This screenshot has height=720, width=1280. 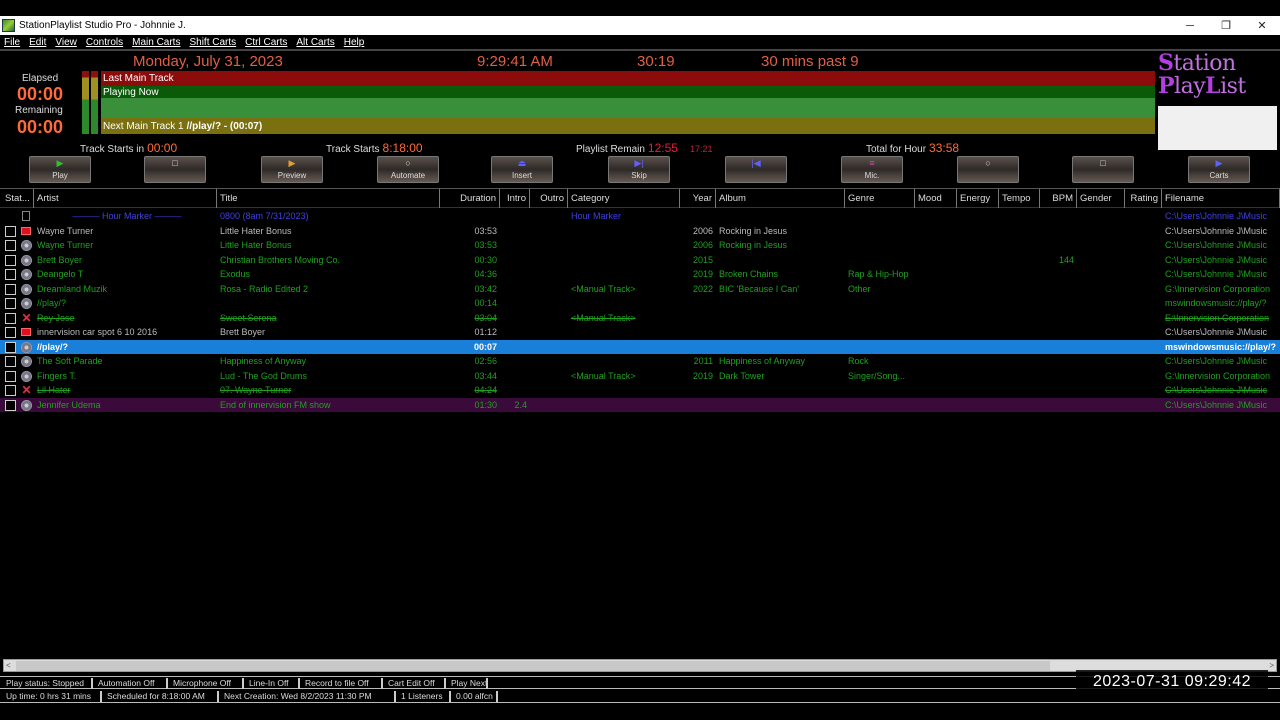 What do you see at coordinates (1103, 169) in the screenshot?
I see `stop2-button: □` at bounding box center [1103, 169].